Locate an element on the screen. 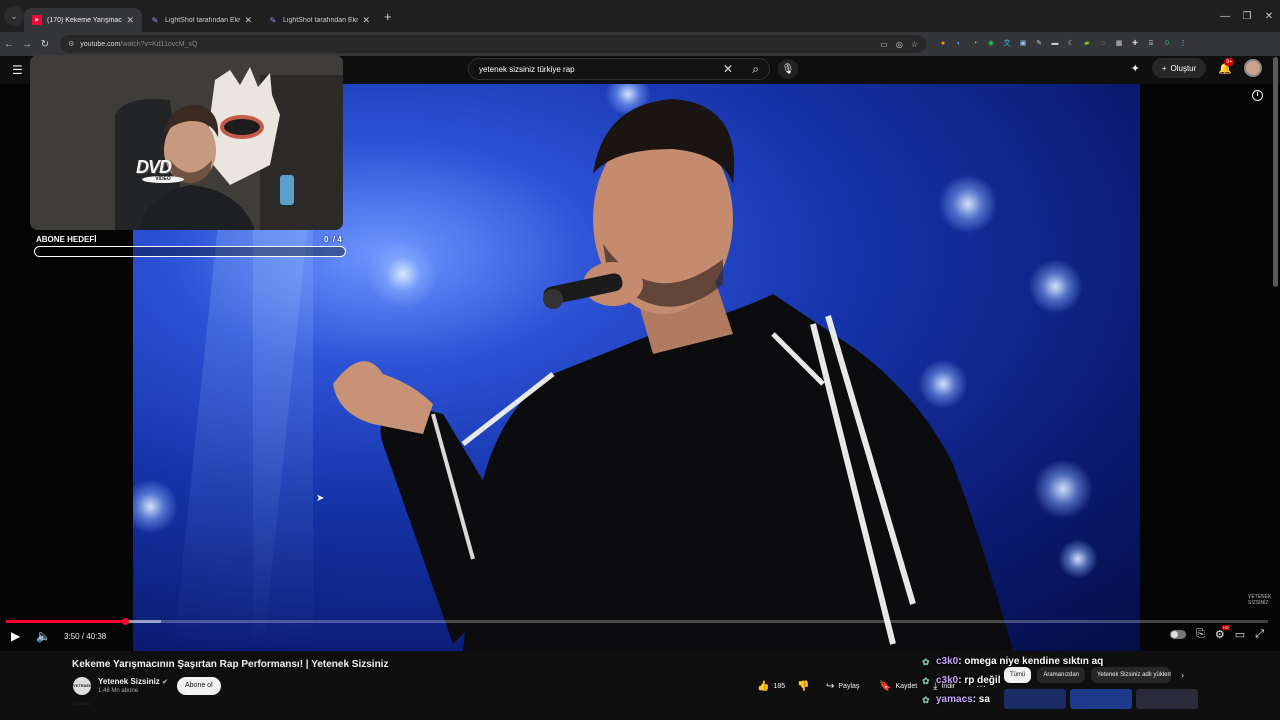 The image size is (1280, 720). extension-icon: ◉ is located at coordinates (991, 44).